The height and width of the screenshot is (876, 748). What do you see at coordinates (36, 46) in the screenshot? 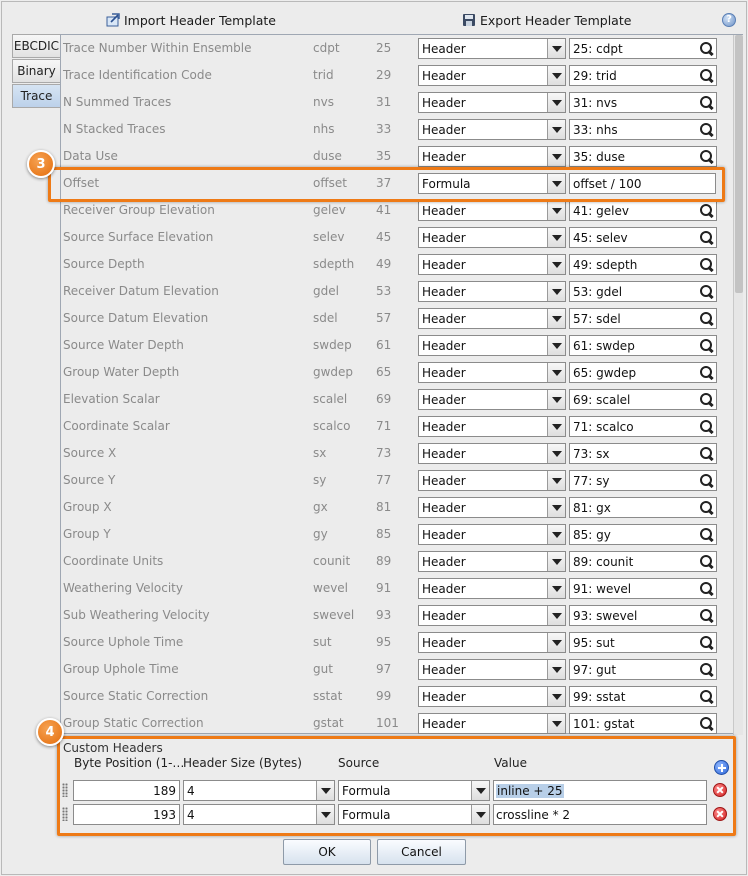
I see `tab-ebcdic: EBCDIC` at bounding box center [36, 46].